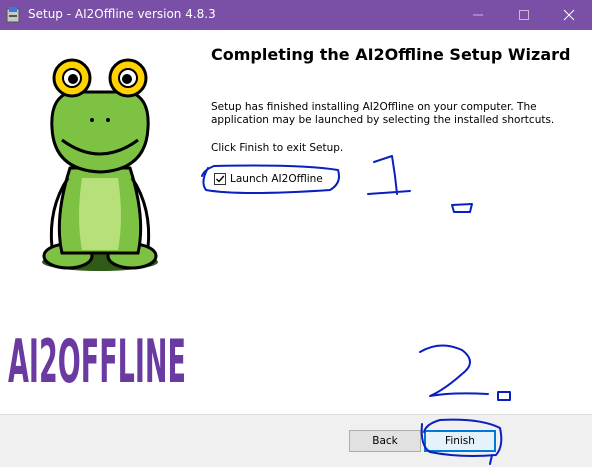 Image resolution: width=592 pixels, height=467 pixels. I want to click on close-icon, so click(569, 15).